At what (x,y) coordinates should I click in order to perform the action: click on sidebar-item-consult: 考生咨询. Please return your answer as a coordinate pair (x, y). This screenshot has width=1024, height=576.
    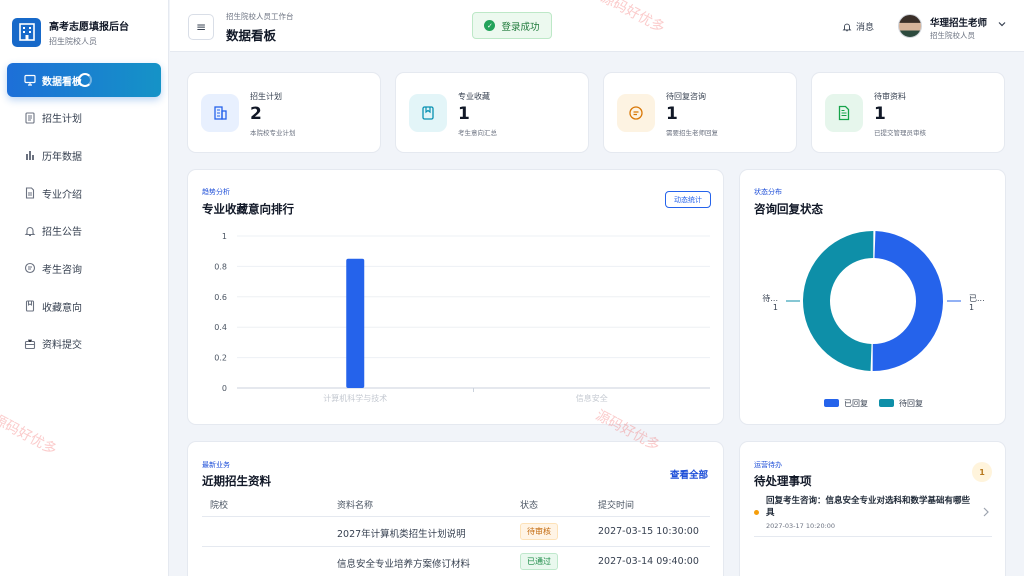
    Looking at the image, I should click on (84, 268).